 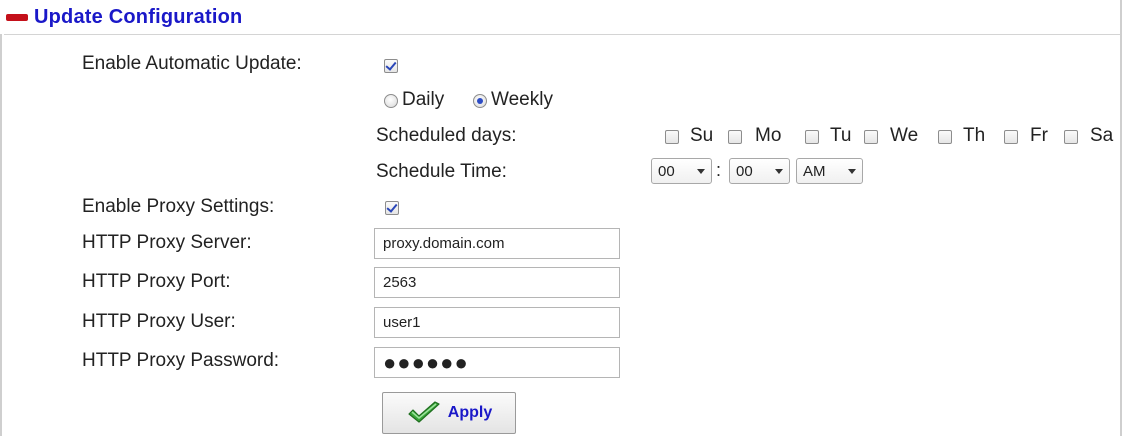 What do you see at coordinates (497, 282) in the screenshot?
I see `proxy-port-input` at bounding box center [497, 282].